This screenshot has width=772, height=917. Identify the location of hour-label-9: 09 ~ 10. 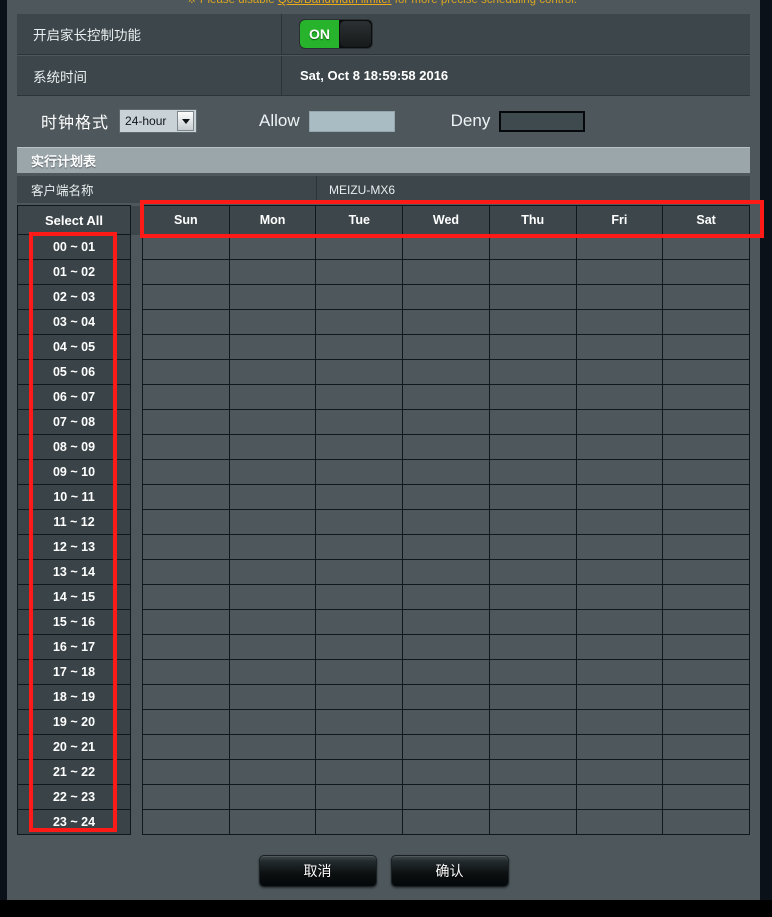
(74, 472).